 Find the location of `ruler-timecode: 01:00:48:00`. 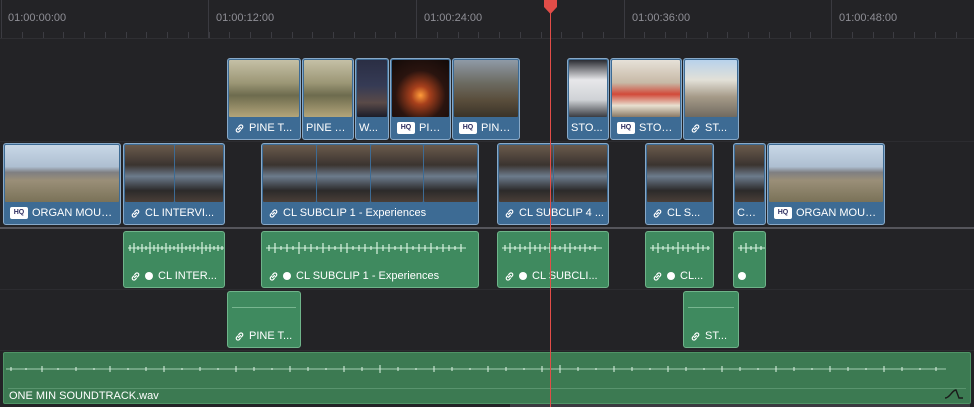

ruler-timecode: 01:00:48:00 is located at coordinates (868, 18).